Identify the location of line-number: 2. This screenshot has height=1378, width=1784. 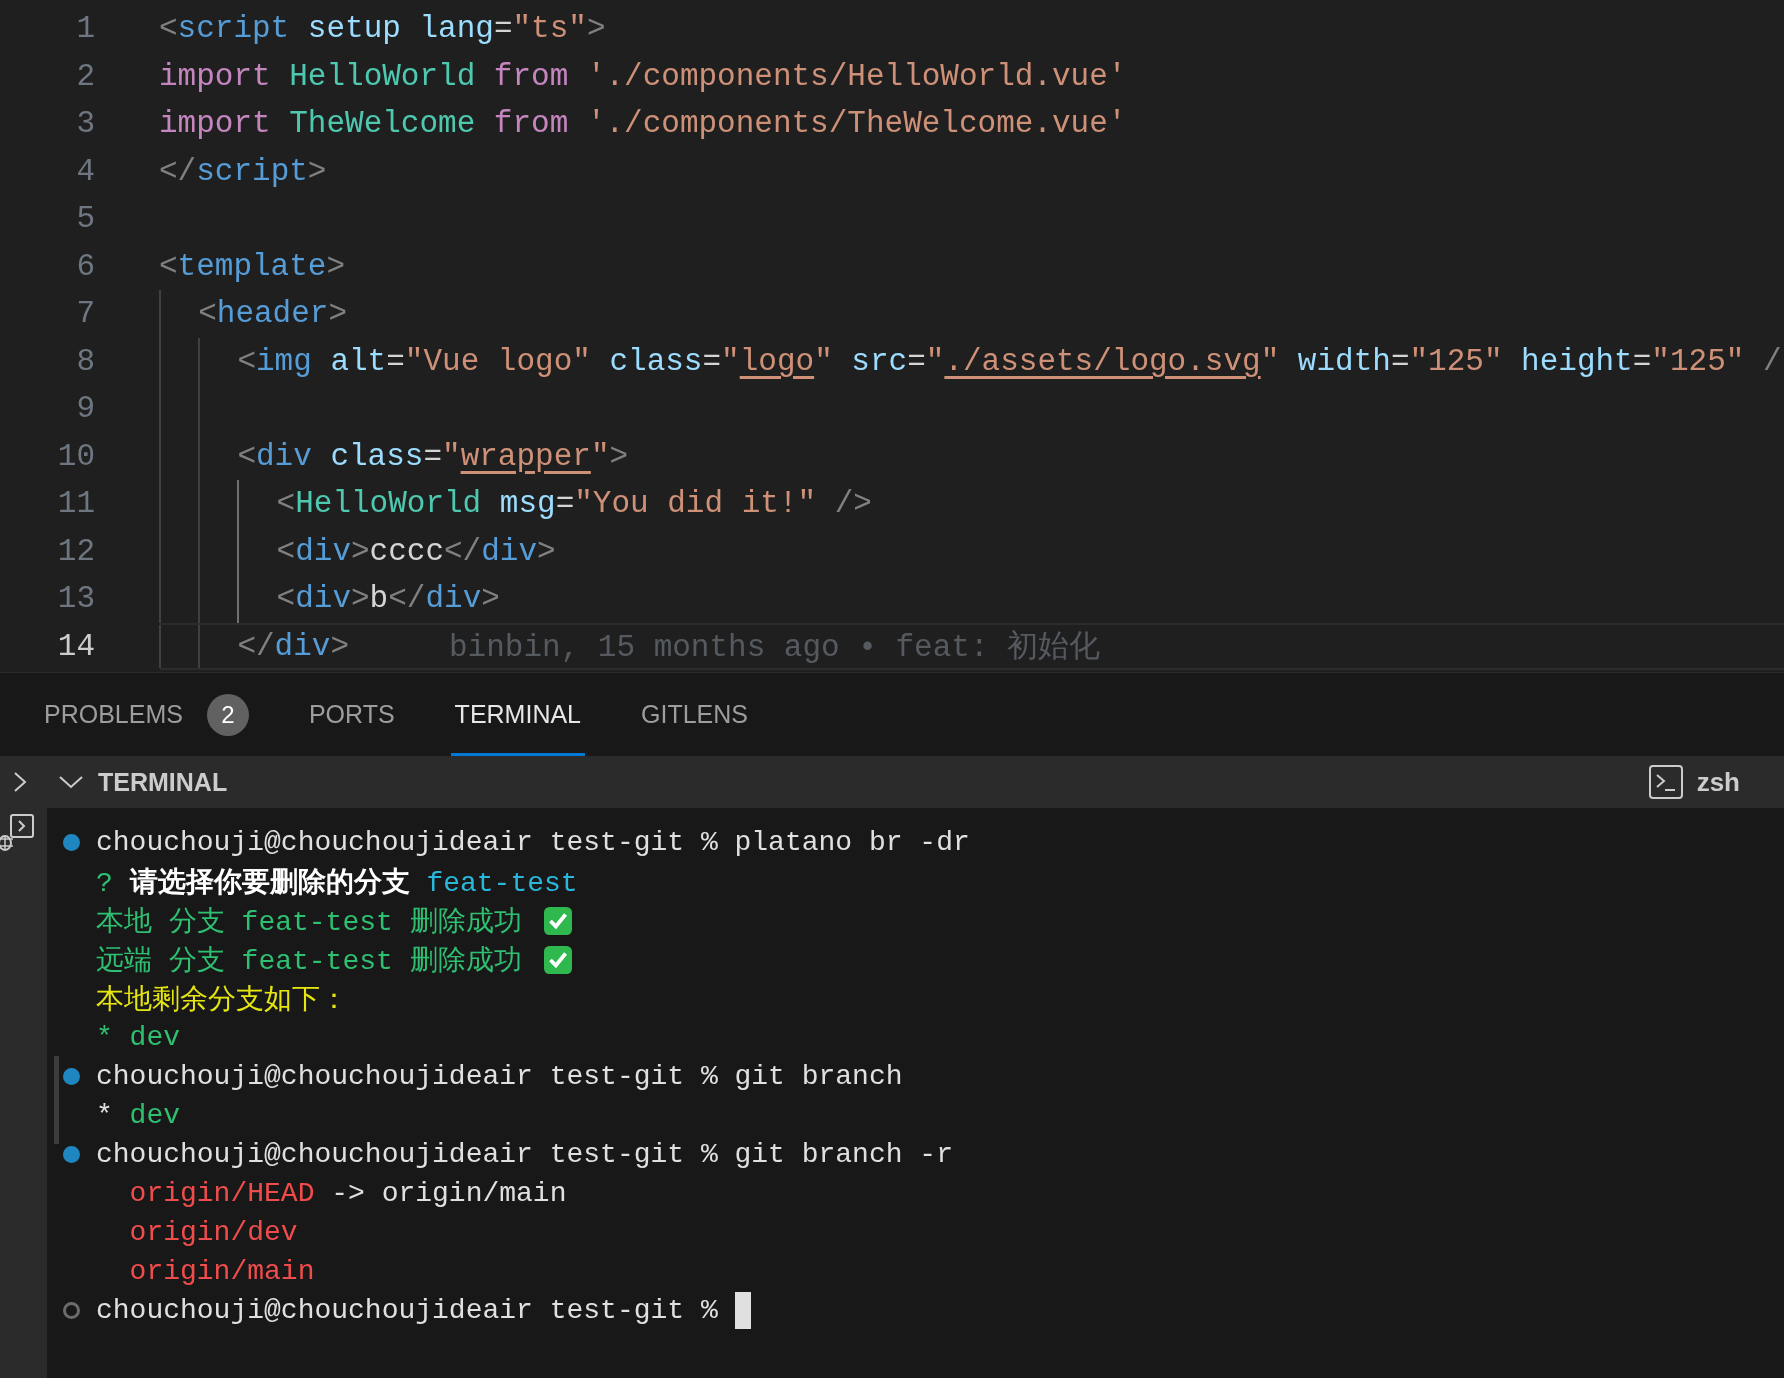
(85, 76).